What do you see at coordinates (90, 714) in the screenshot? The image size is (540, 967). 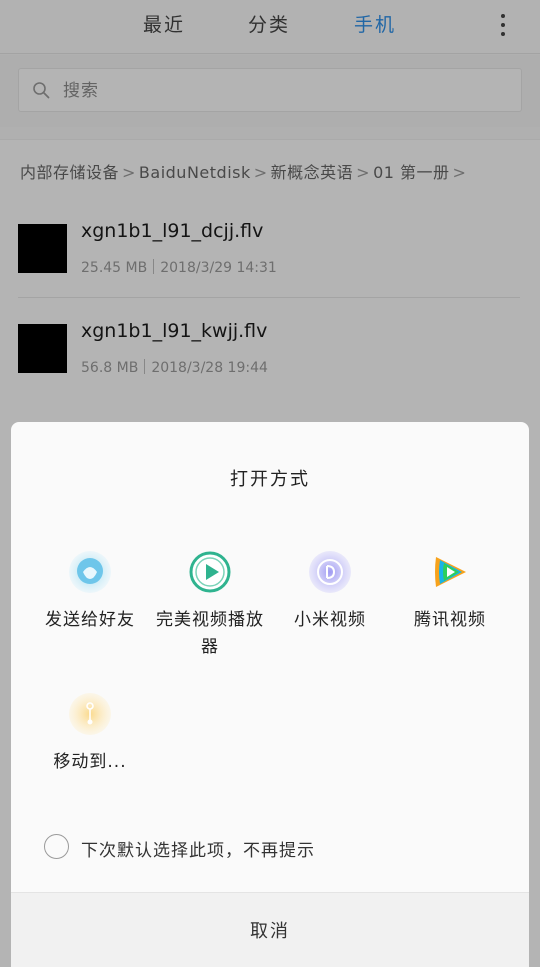 I see `move-to-icon` at bounding box center [90, 714].